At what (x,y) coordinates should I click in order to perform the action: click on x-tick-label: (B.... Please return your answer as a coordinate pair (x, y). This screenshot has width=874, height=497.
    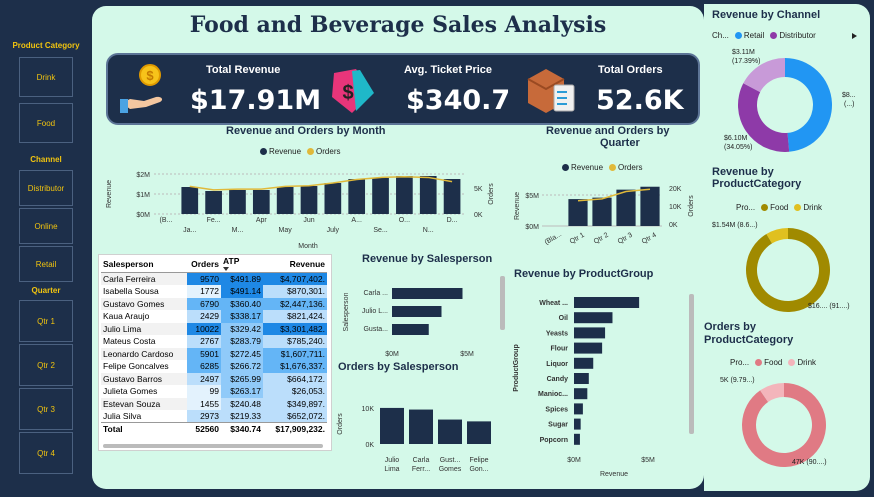
    Looking at the image, I should click on (166, 220).